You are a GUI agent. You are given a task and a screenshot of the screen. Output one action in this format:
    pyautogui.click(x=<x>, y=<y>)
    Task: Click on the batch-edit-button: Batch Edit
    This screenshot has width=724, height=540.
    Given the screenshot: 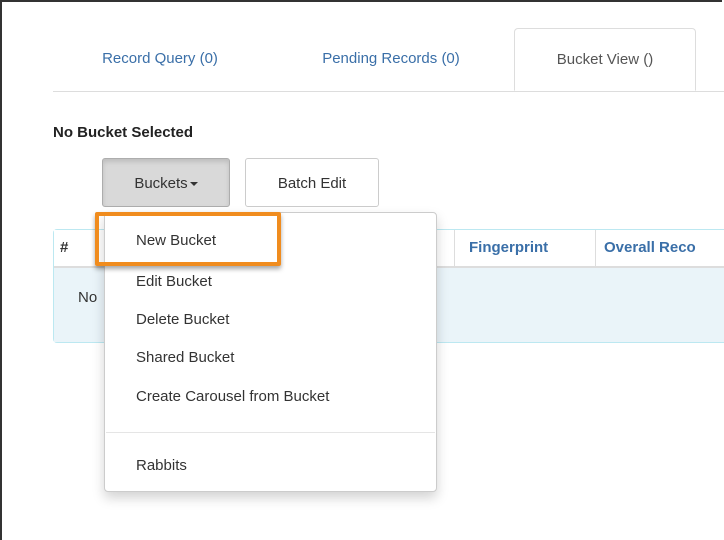 What is the action you would take?
    pyautogui.click(x=312, y=182)
    